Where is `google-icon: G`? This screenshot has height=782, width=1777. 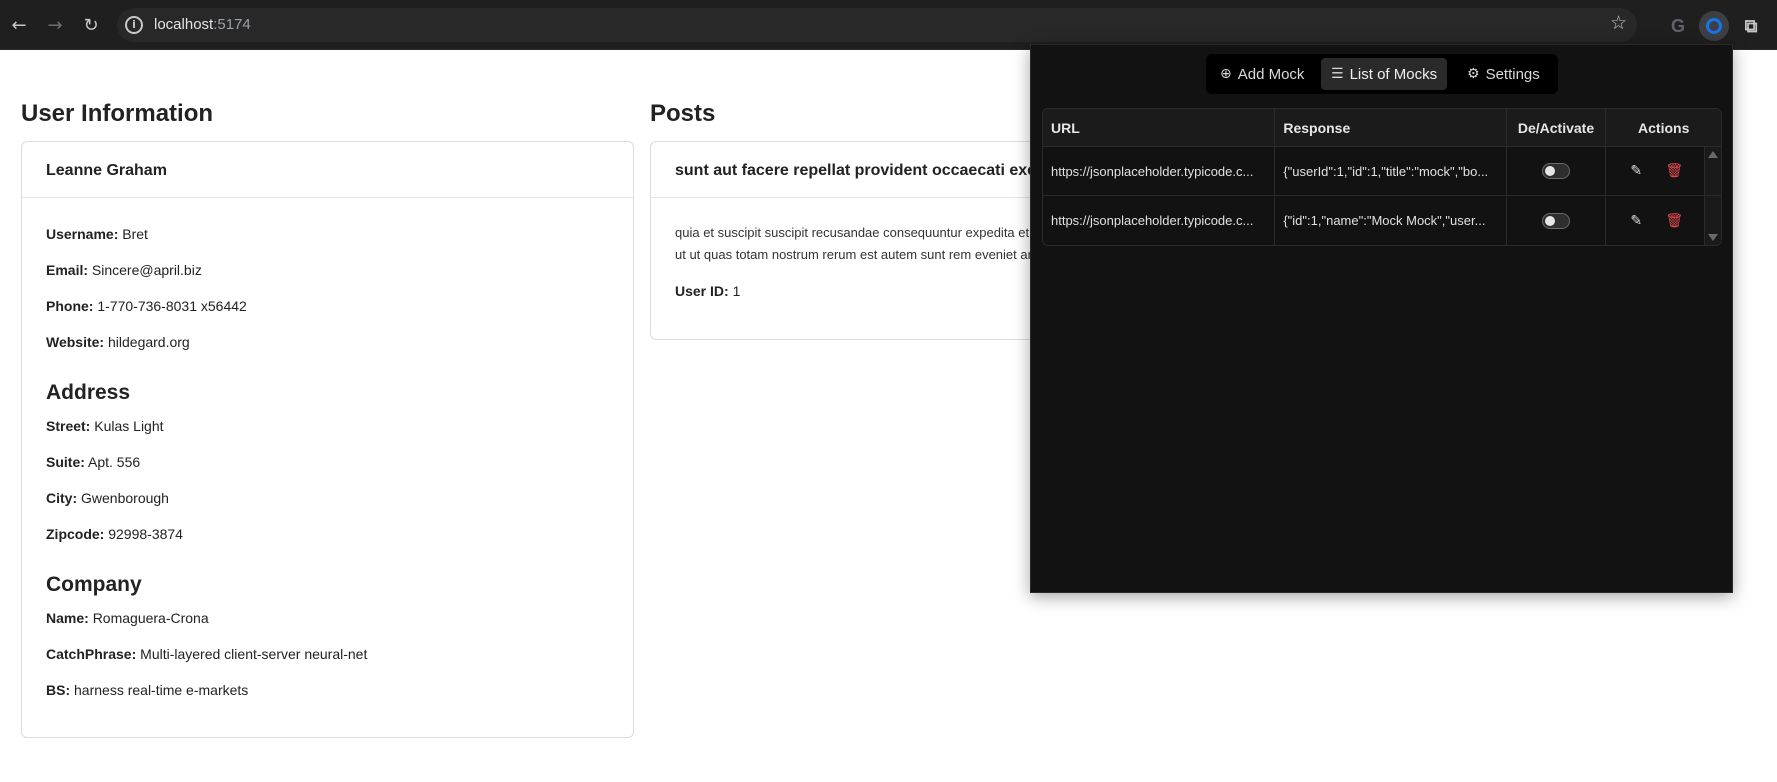
google-icon: G is located at coordinates (1678, 26).